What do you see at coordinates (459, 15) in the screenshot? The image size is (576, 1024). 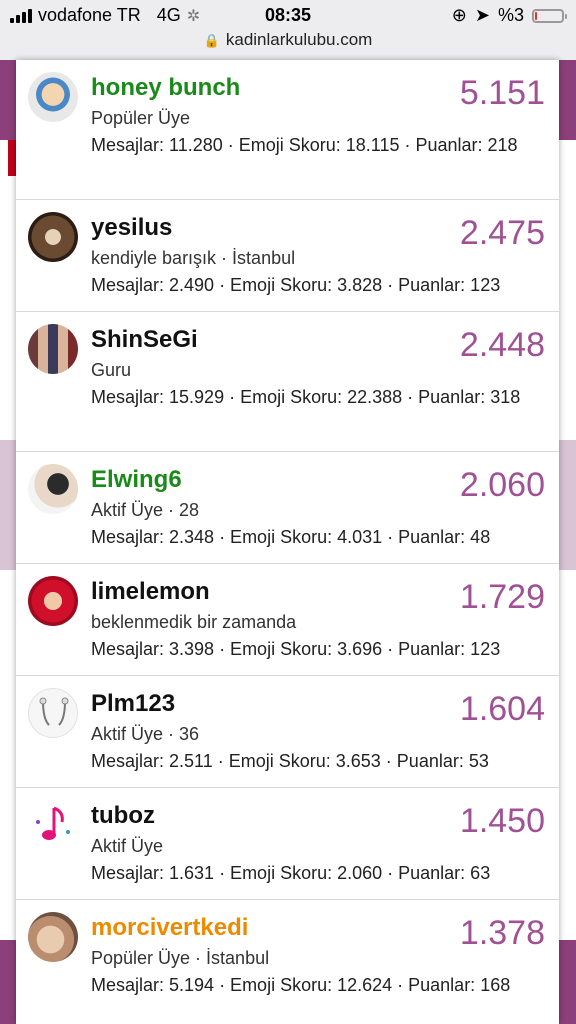 I see `rotation-lock-icon: ⊕` at bounding box center [459, 15].